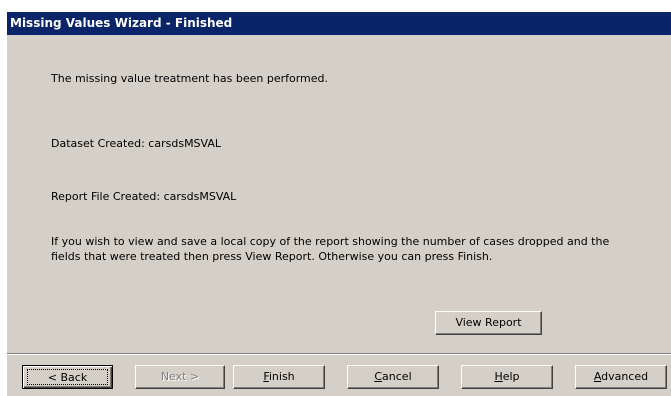  What do you see at coordinates (180, 377) in the screenshot?
I see `next-button: Next >` at bounding box center [180, 377].